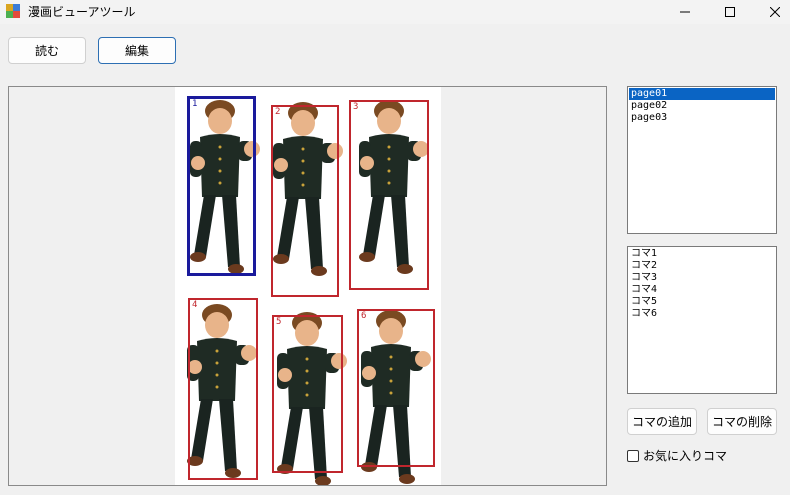 This screenshot has height=495, width=790. What do you see at coordinates (195, 305) in the screenshot?
I see `panel-frame-number: 4` at bounding box center [195, 305].